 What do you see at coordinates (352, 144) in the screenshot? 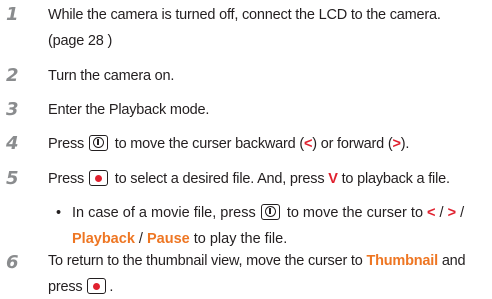
I see `step-4-mid: ) or forward (` at bounding box center [352, 144].